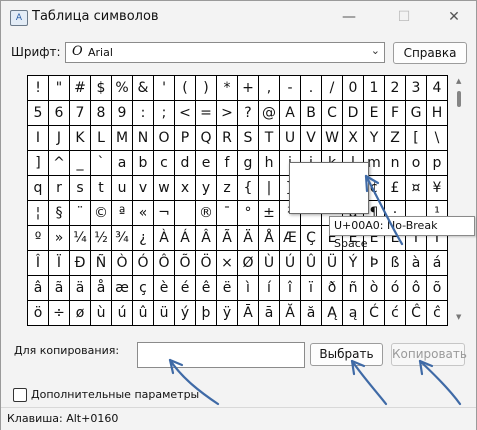 This screenshot has width=477, height=430. I want to click on char-cell: ë, so click(227, 288).